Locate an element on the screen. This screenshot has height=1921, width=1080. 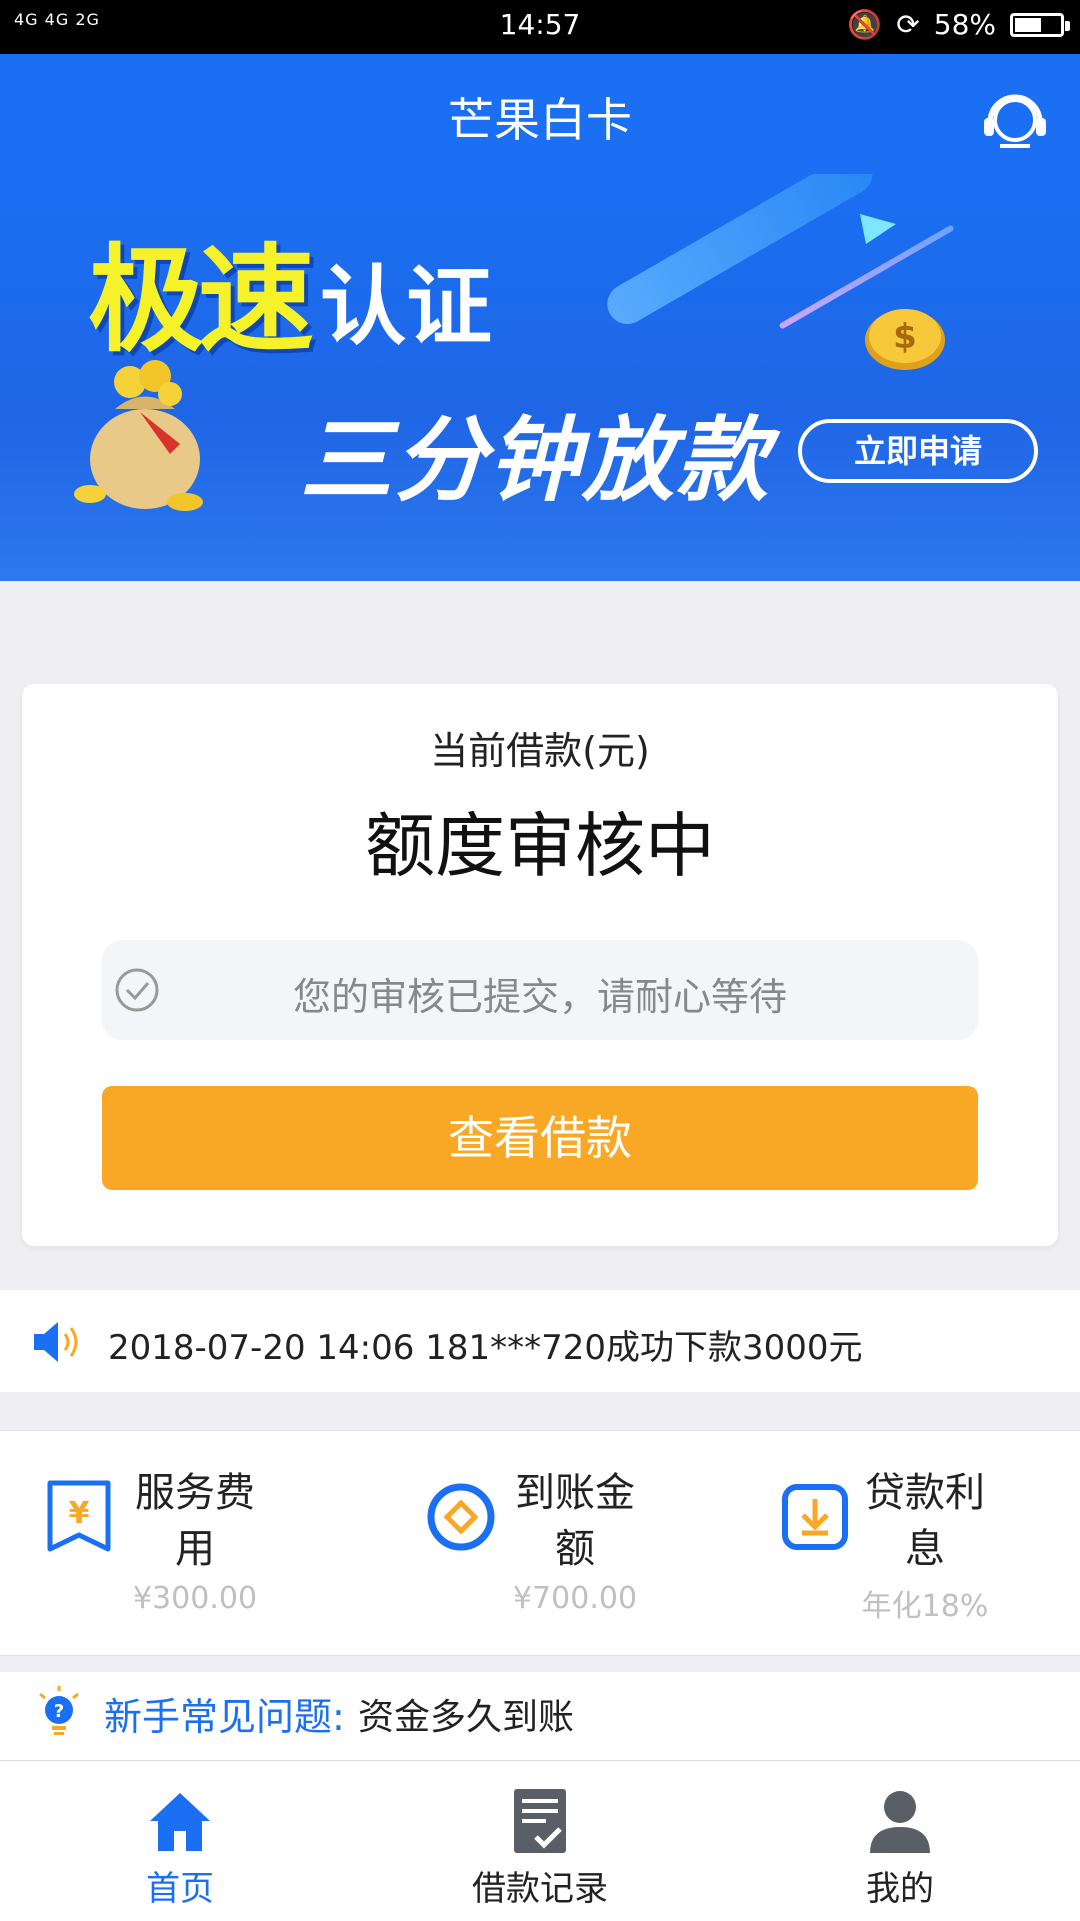
lightbulb-icon: ? is located at coordinates (59, 1710).